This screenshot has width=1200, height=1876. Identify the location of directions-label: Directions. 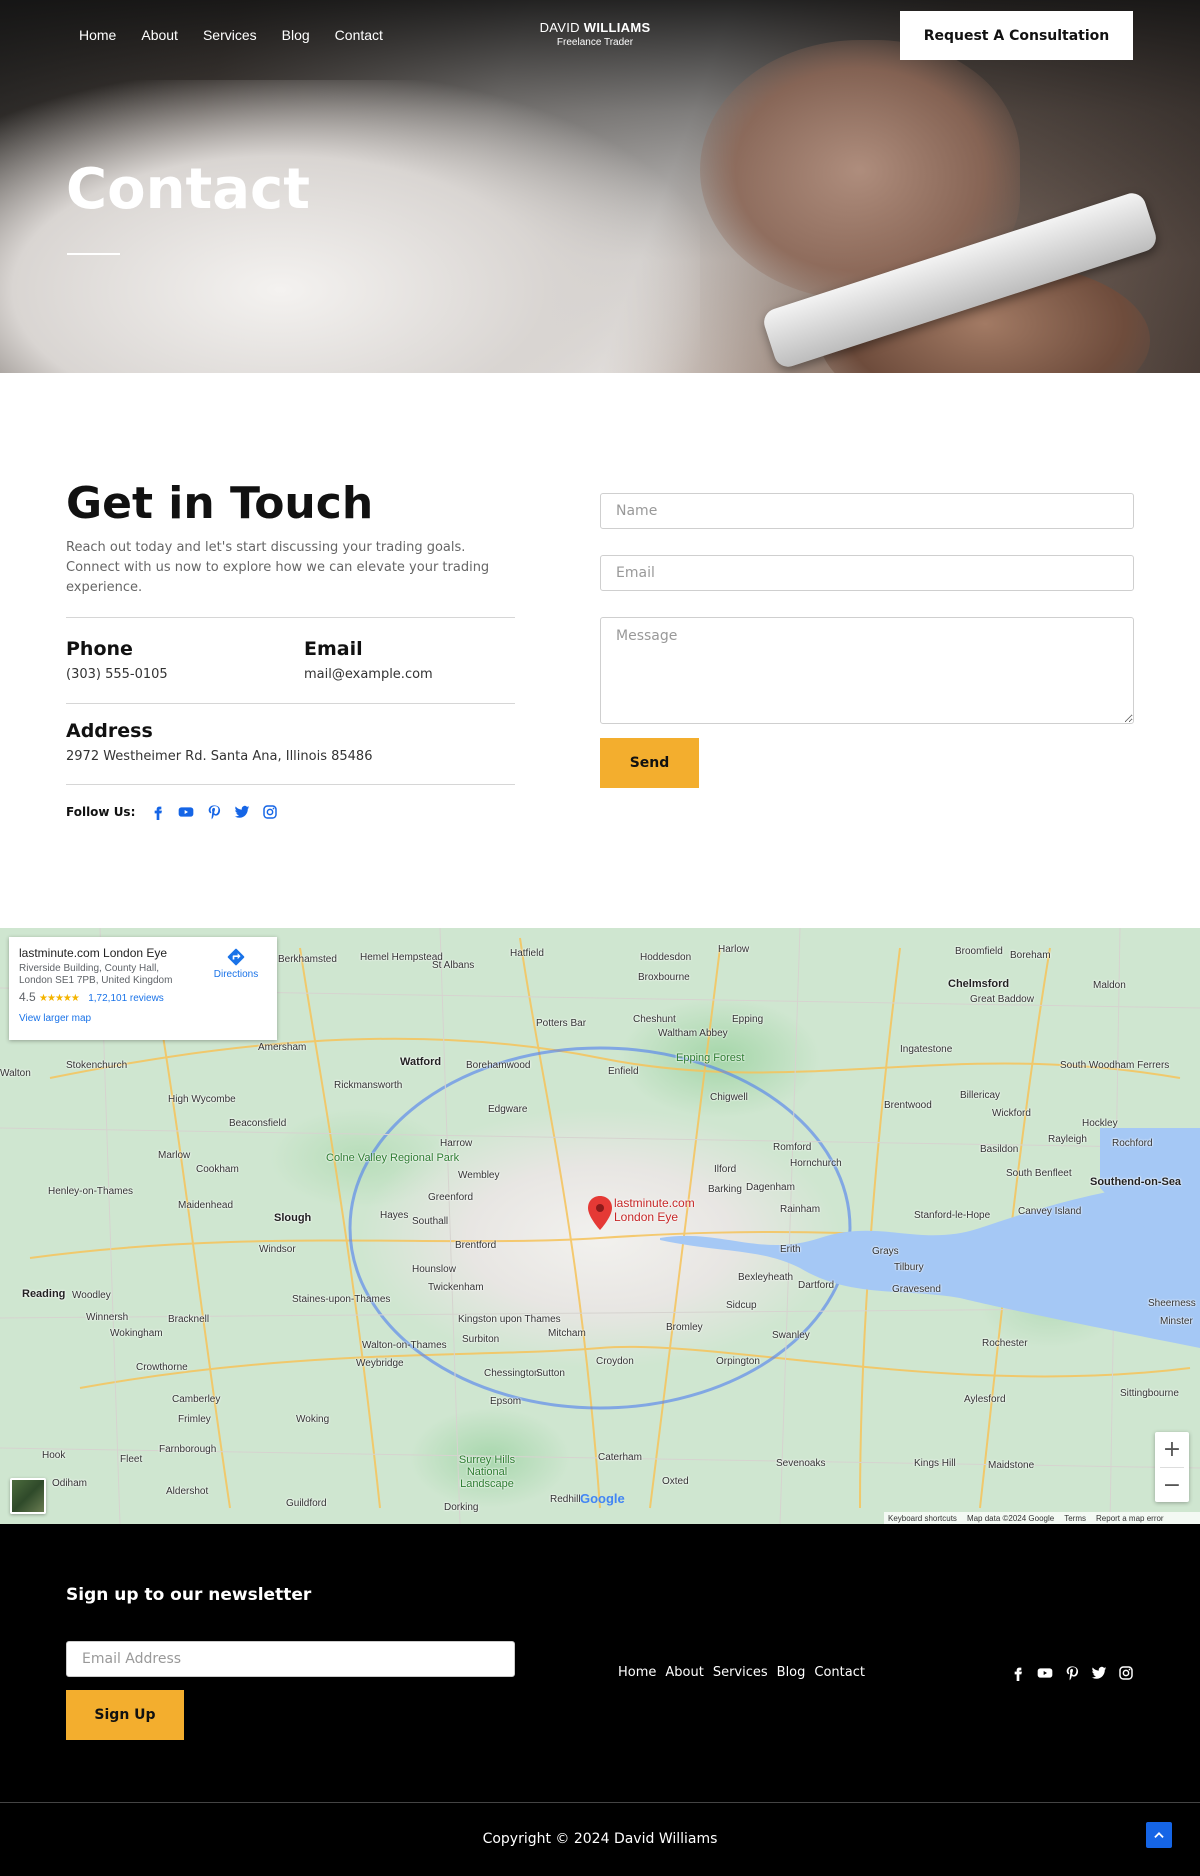
(236, 974).